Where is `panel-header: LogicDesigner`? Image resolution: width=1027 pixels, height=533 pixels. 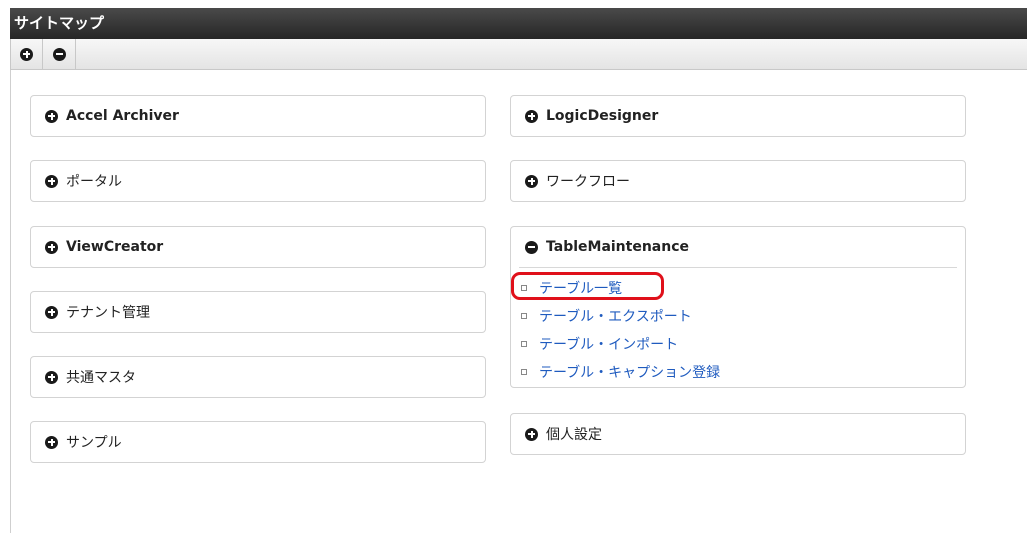
panel-header: LogicDesigner is located at coordinates (738, 116).